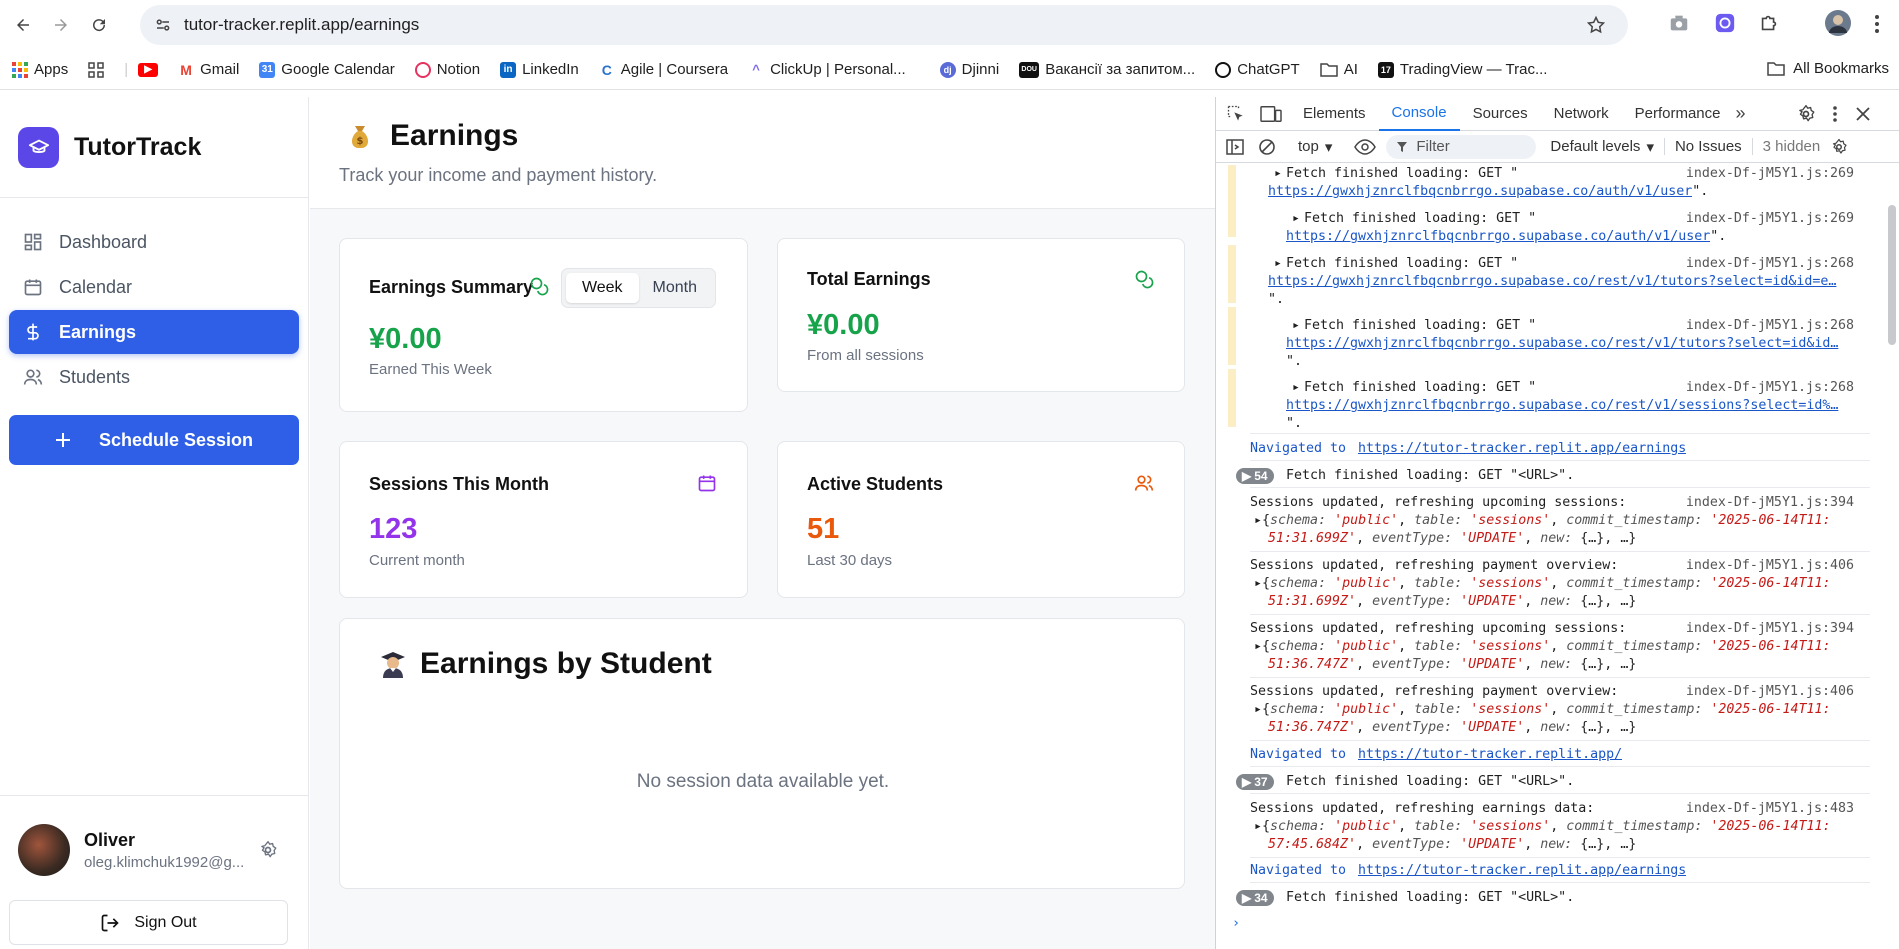 The width and height of the screenshot is (1899, 949). I want to click on sidebar-item-label: Calendar, so click(96, 286).